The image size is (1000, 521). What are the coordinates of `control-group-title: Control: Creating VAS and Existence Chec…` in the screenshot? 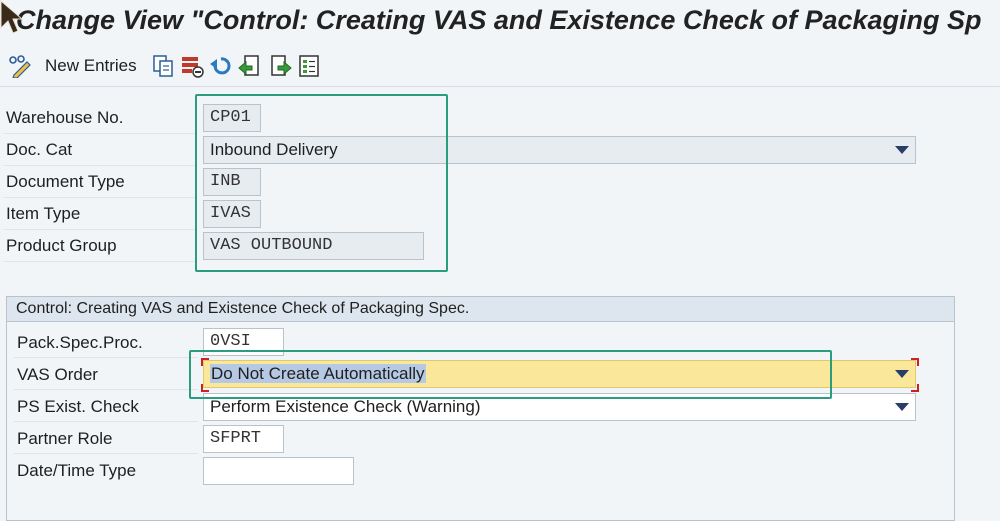 It's located at (480, 309).